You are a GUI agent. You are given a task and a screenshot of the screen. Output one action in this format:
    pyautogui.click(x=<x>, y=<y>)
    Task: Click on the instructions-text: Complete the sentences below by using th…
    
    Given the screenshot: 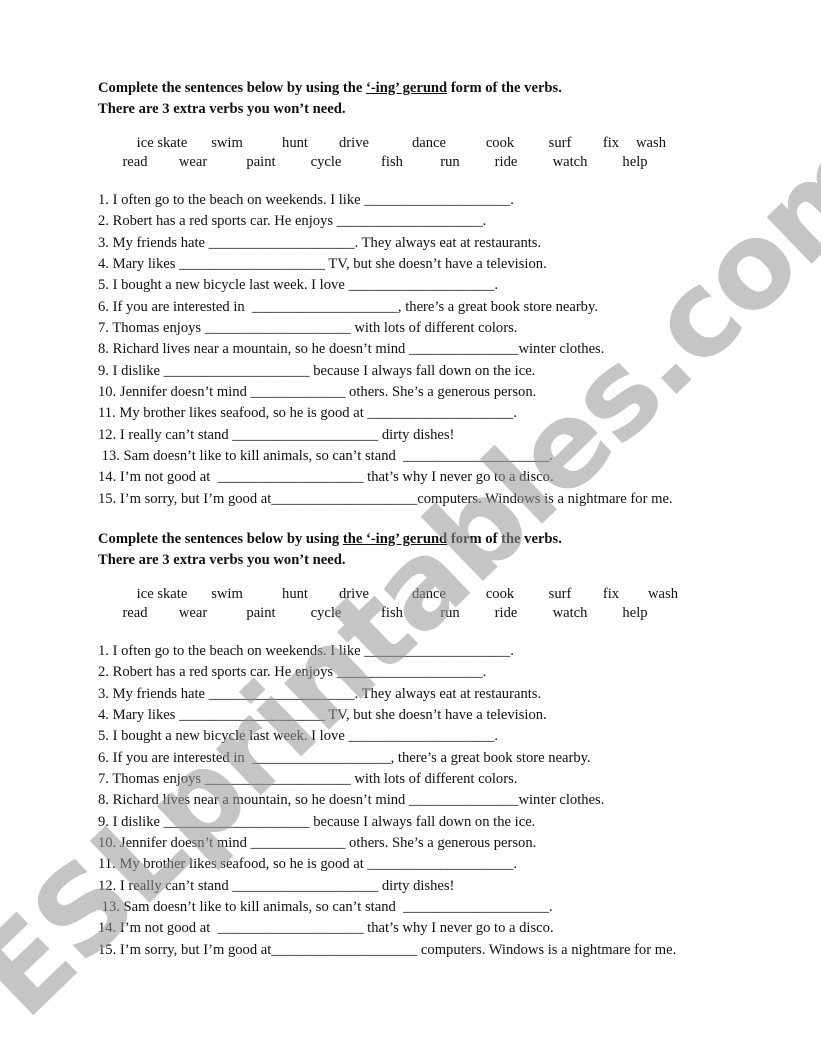 What is the action you would take?
    pyautogui.click(x=232, y=88)
    